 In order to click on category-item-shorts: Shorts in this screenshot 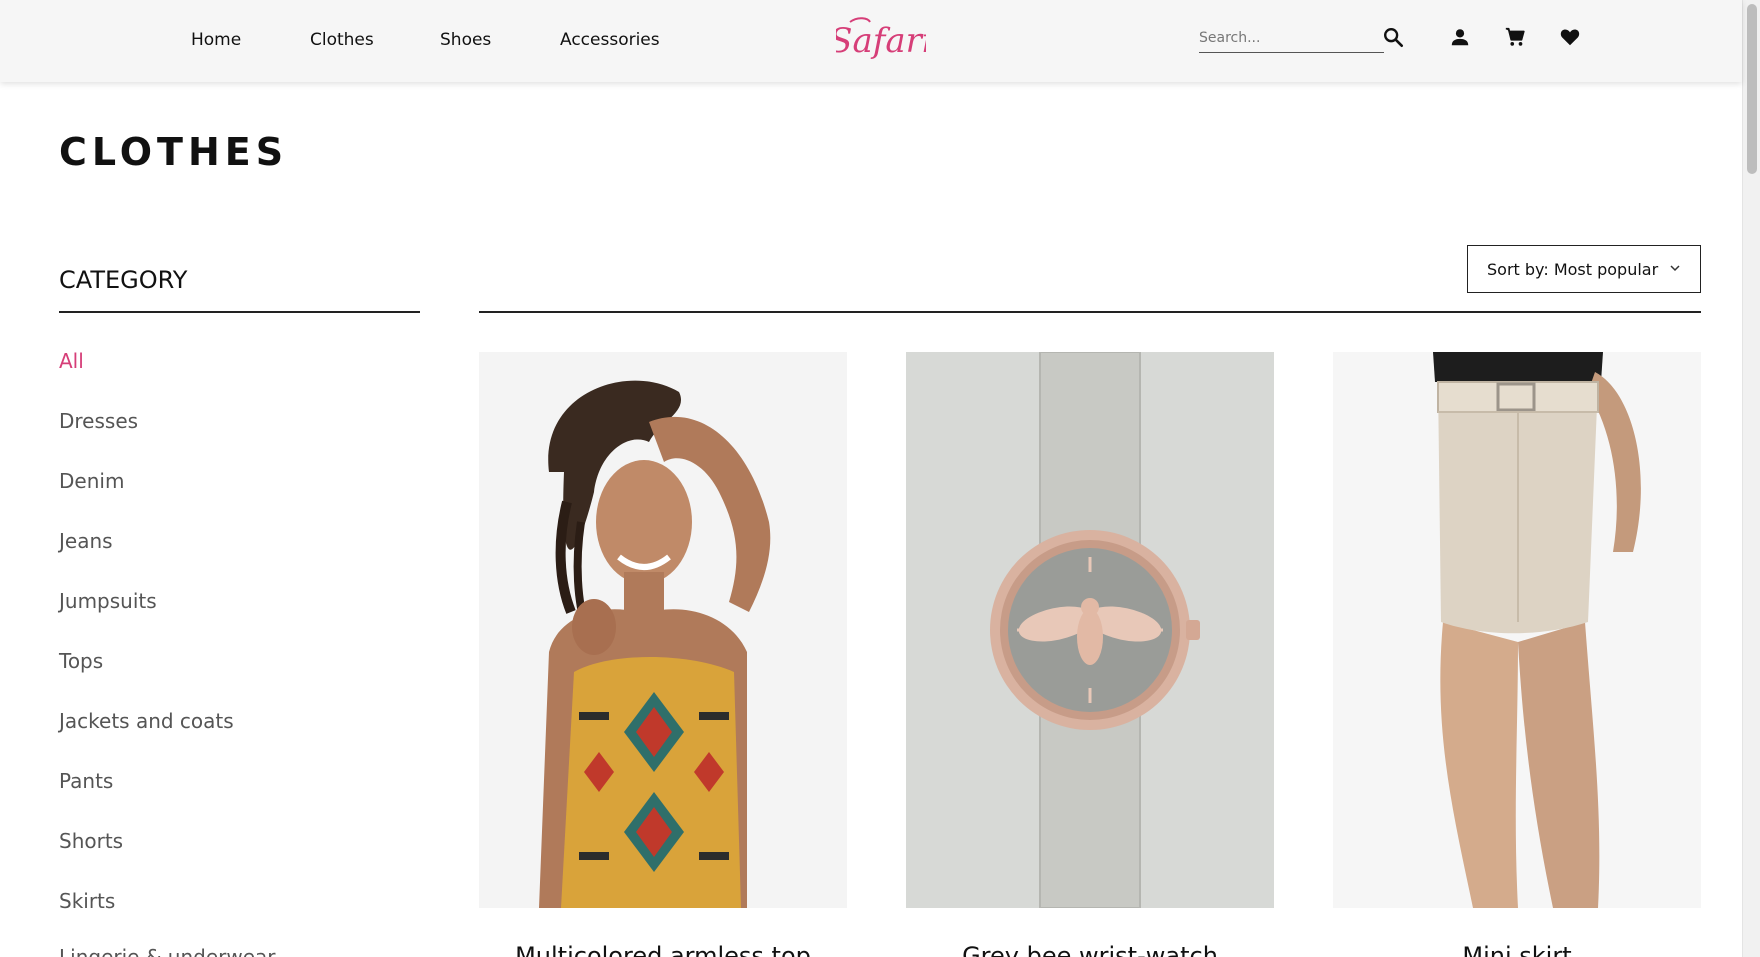, I will do `click(91, 841)`.